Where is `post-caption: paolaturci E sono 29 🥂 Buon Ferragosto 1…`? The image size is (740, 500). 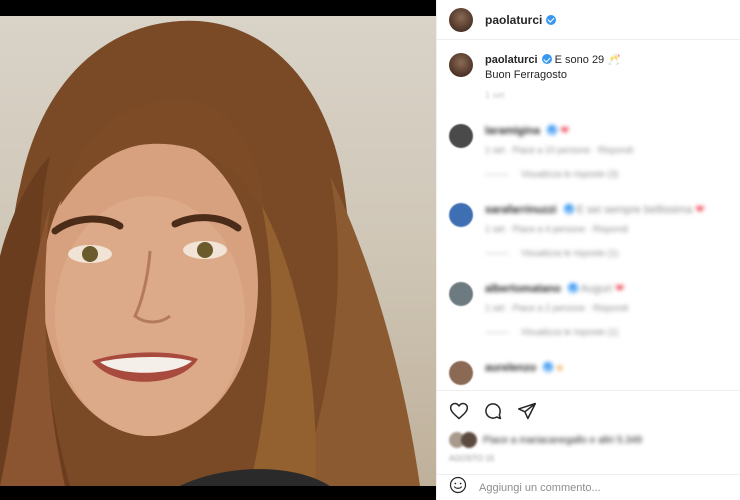 post-caption: paolaturci E sono 29 🥂 Buon Ferragosto 1… is located at coordinates (589, 76).